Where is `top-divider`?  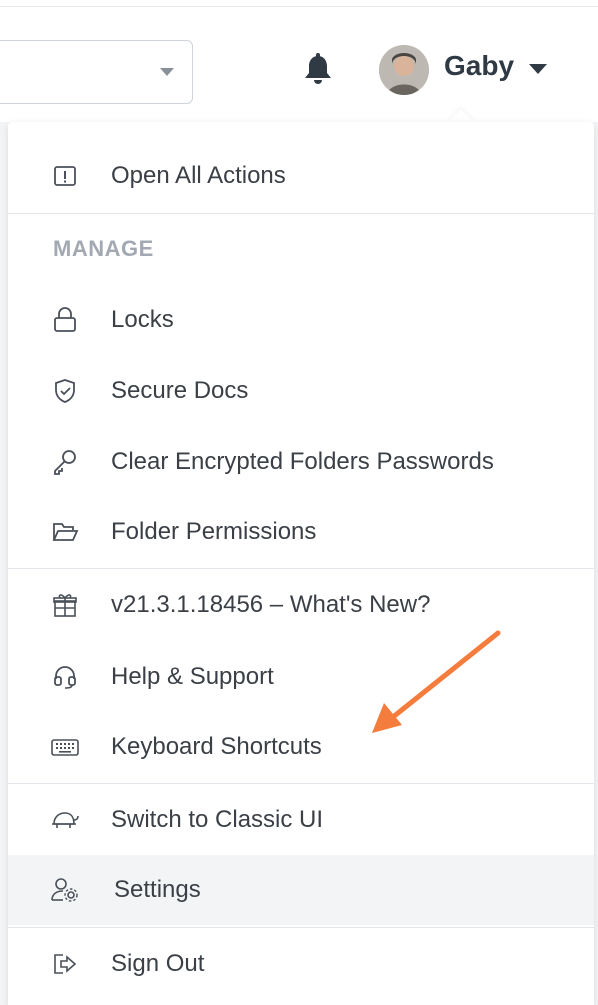 top-divider is located at coordinates (299, 6).